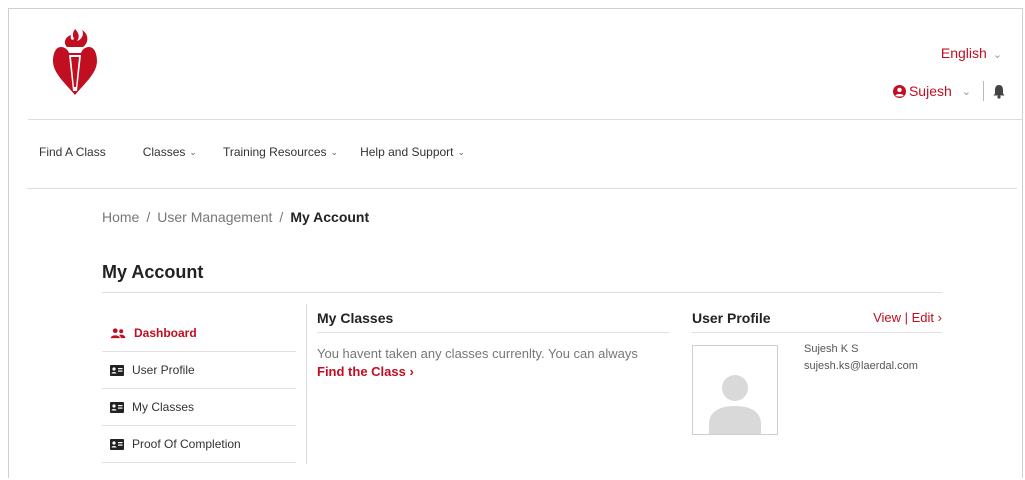 This screenshot has width=1025, height=480. What do you see at coordinates (330, 217) in the screenshot?
I see `breadcrumb-current: My Account` at bounding box center [330, 217].